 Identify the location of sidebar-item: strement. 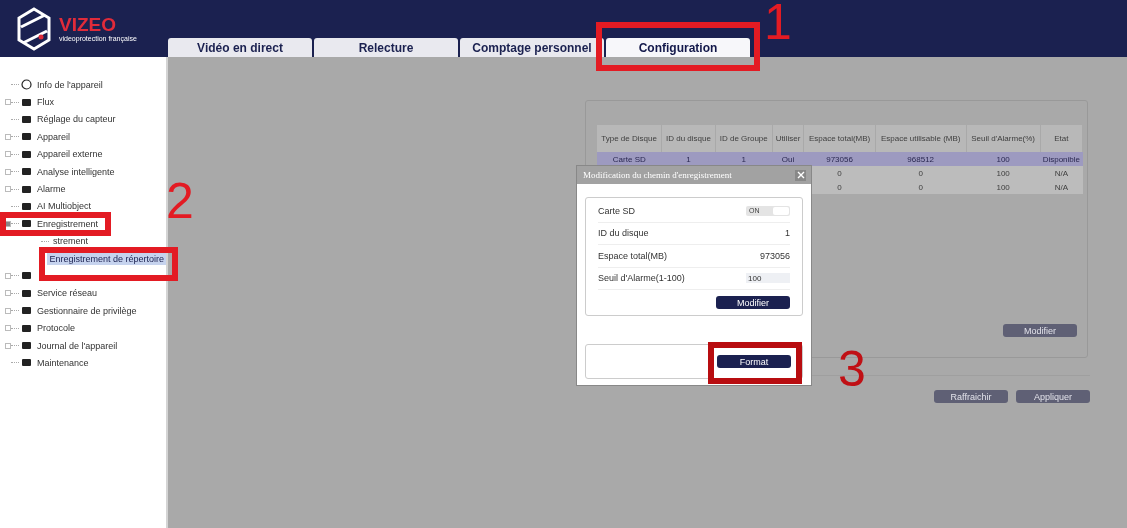
(70, 241).